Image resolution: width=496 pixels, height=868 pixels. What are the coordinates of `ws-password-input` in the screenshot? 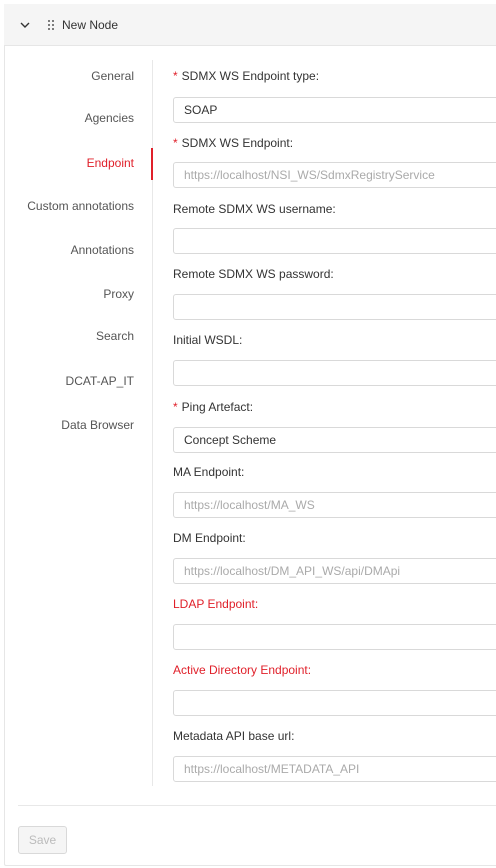 It's located at (334, 307).